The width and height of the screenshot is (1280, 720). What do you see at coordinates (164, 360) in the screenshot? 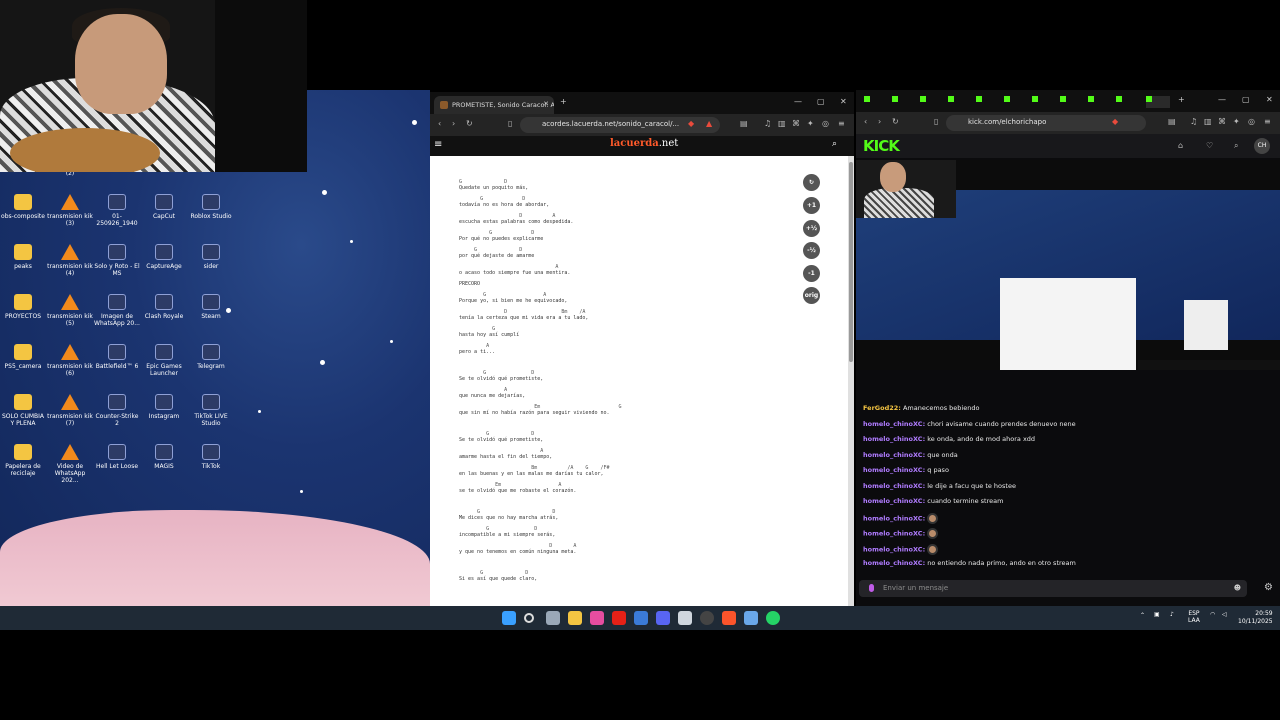
I see `desktop-icon: Epic Games Launcher` at bounding box center [164, 360].